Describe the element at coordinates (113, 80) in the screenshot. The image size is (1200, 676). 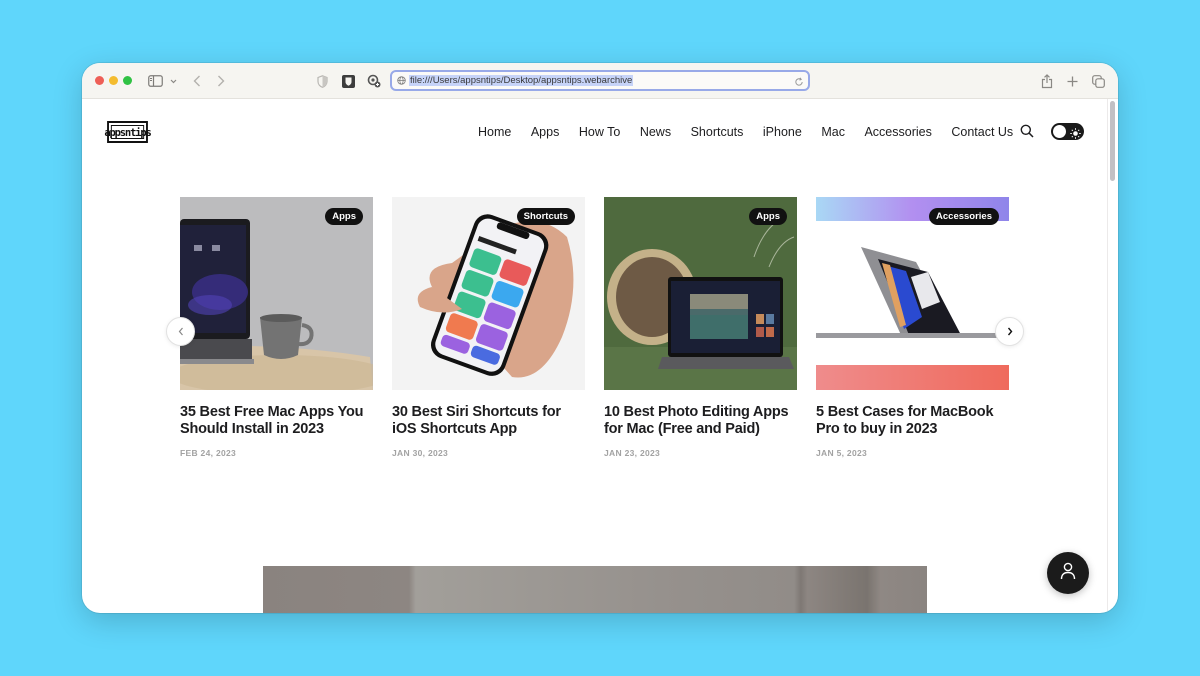
I see `minimize-window-button` at that location.